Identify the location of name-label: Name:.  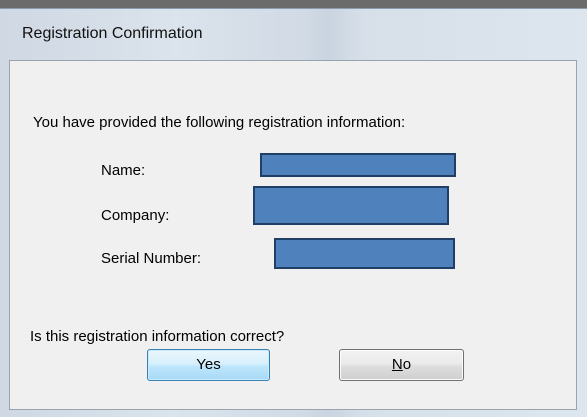
(123, 170).